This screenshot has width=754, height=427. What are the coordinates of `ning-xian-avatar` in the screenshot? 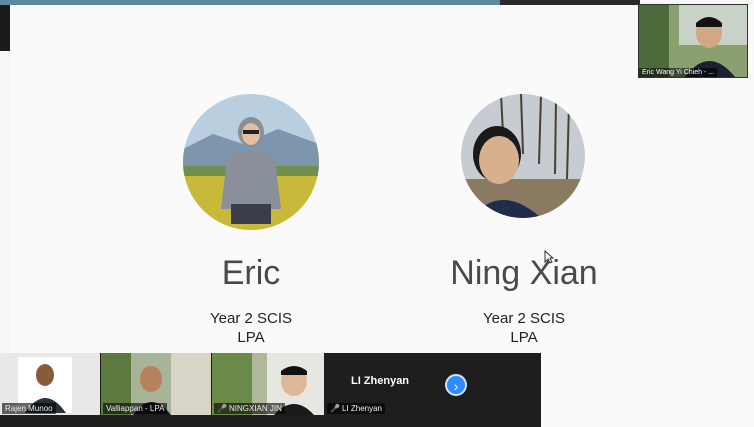 It's located at (523, 156).